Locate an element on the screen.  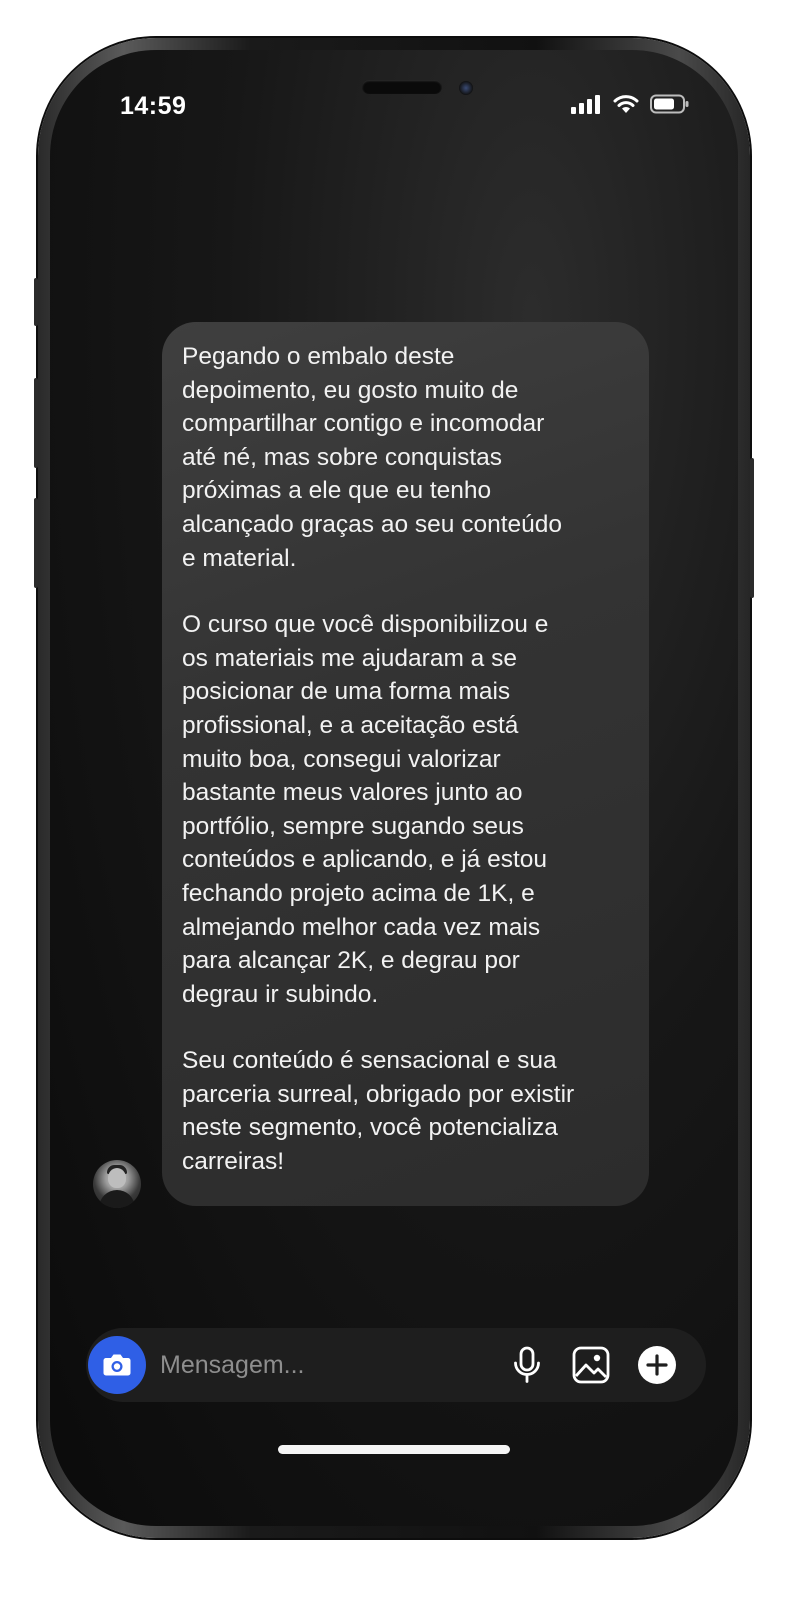
gallery-button is located at coordinates (591, 1365).